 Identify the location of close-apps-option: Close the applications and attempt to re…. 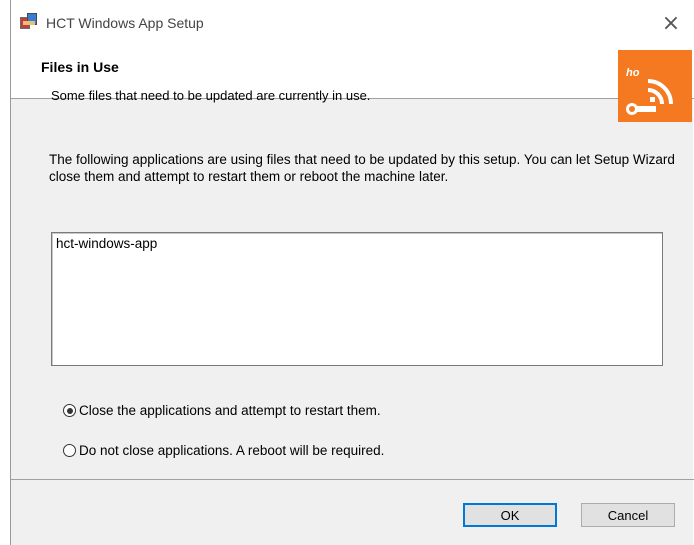
(222, 410).